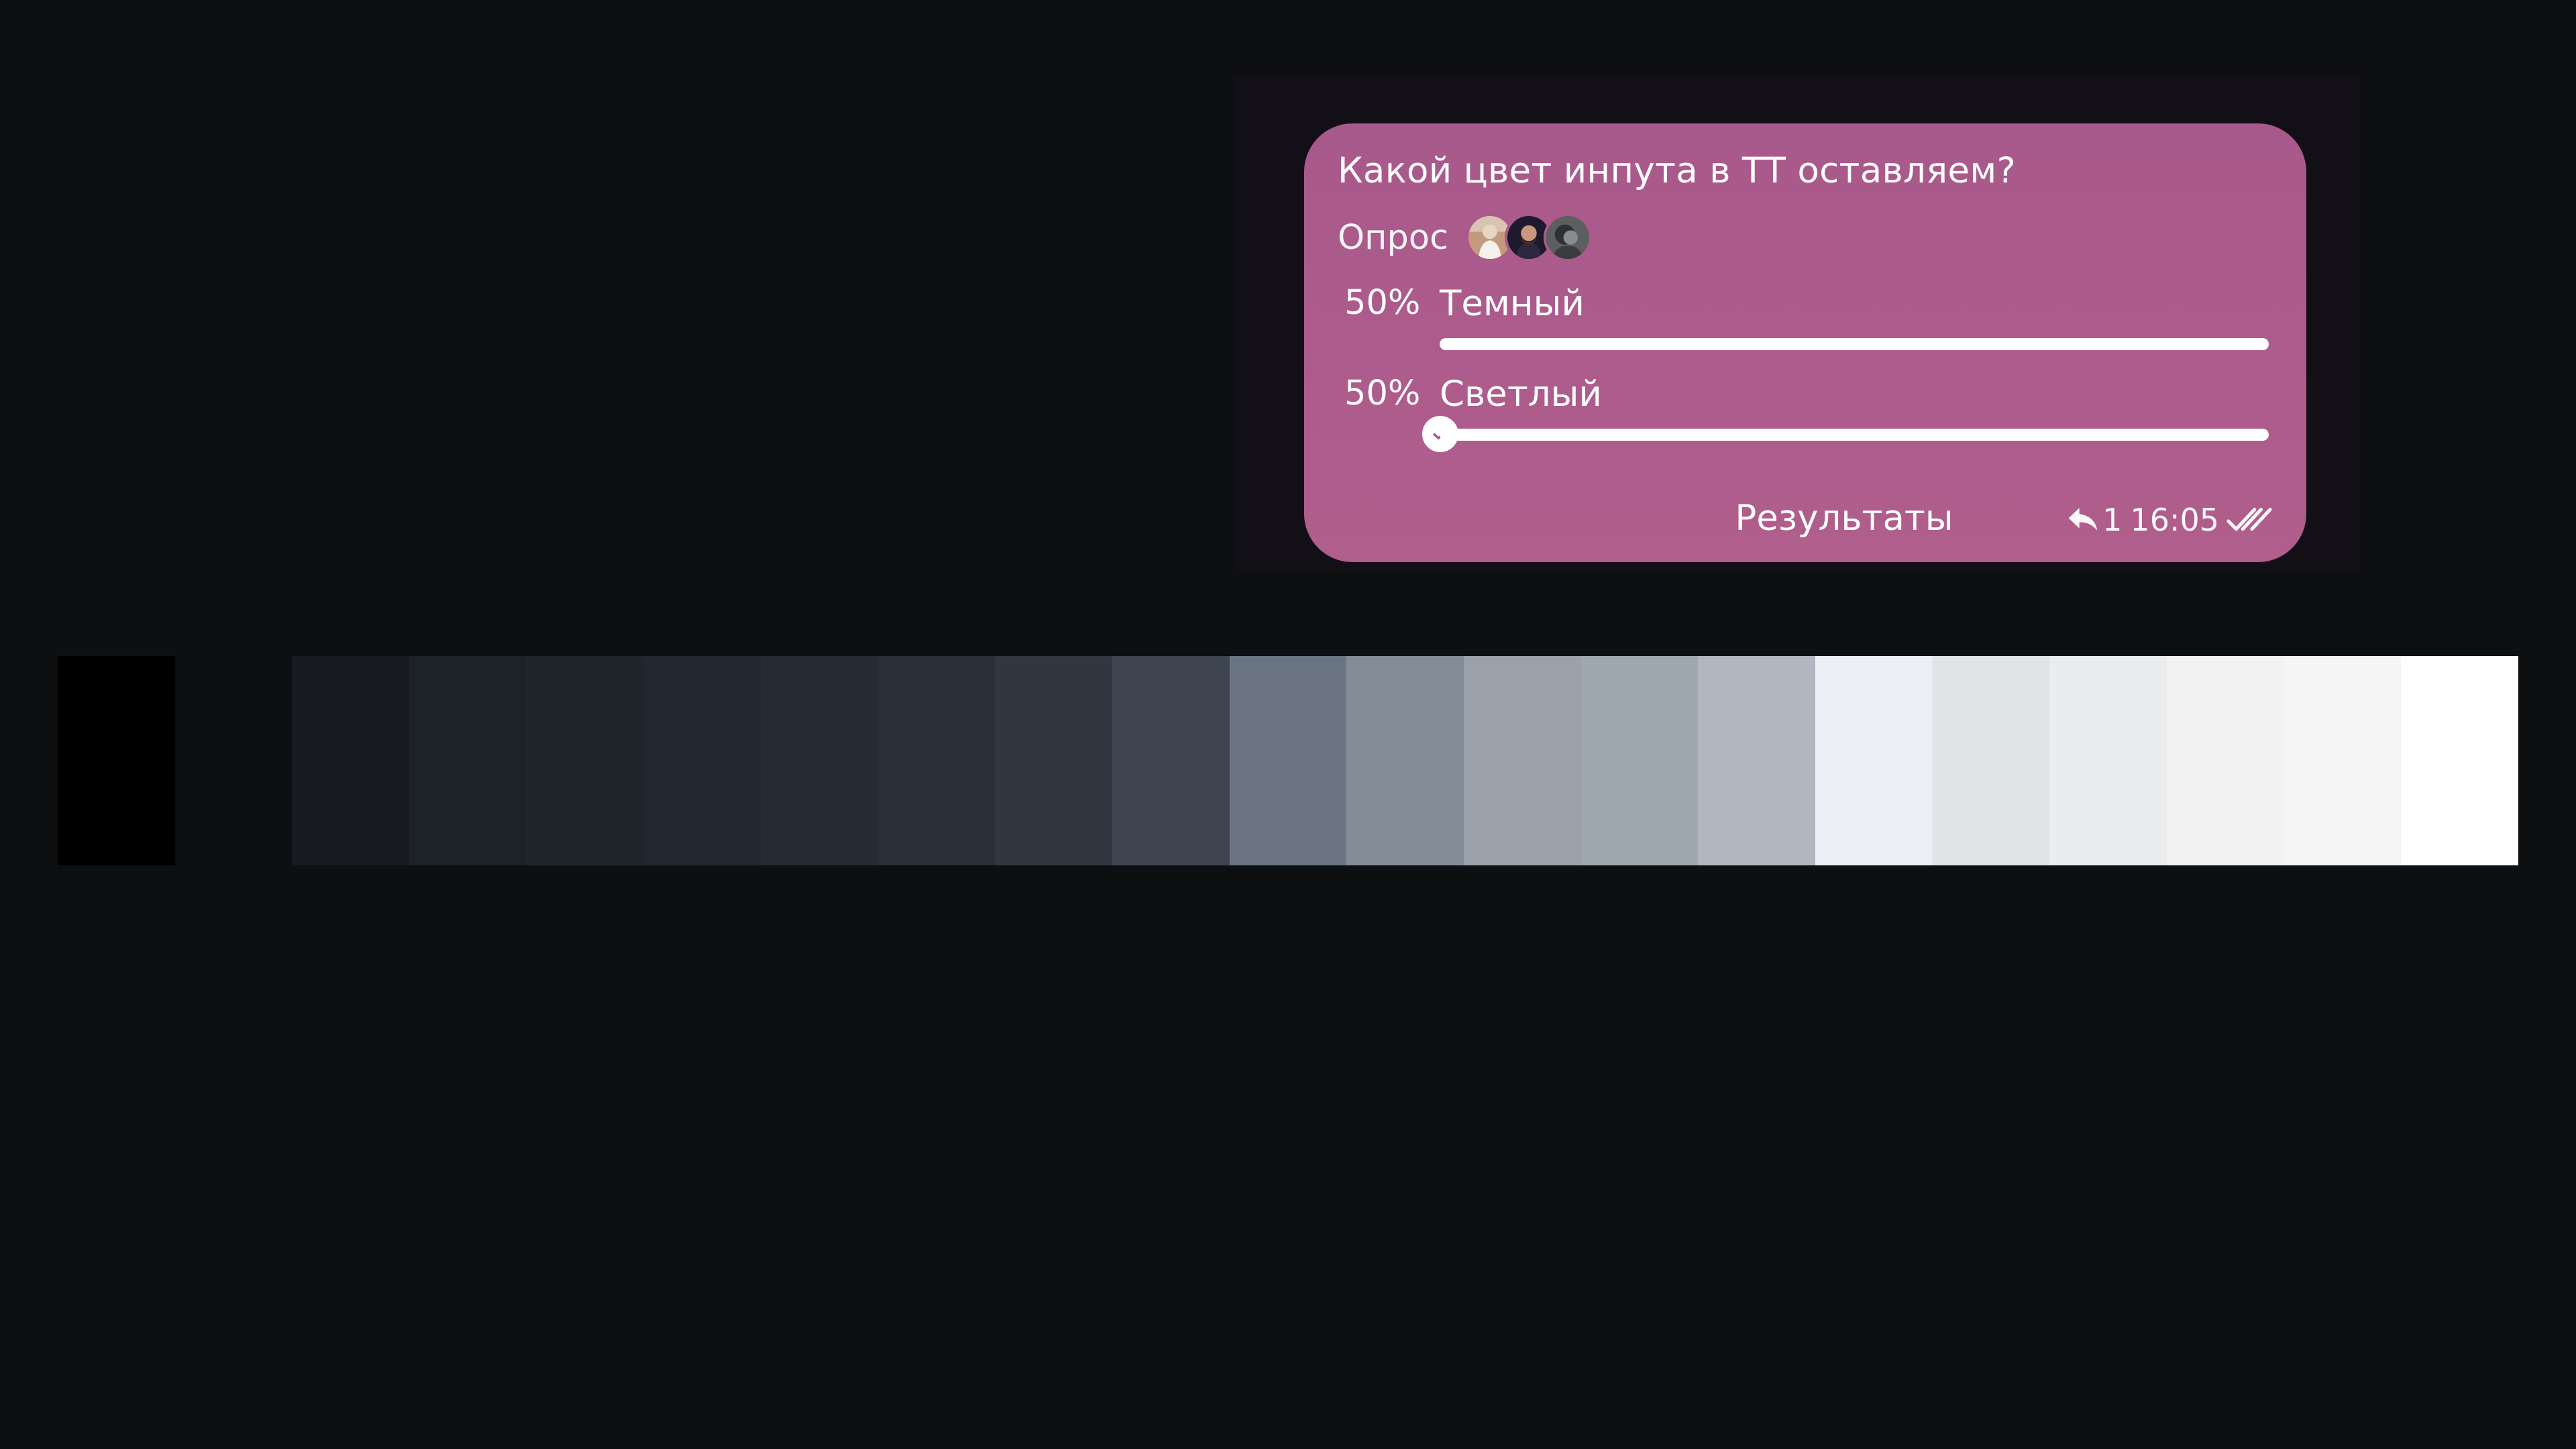  I want to click on grayscale-palette, so click(1288, 760).